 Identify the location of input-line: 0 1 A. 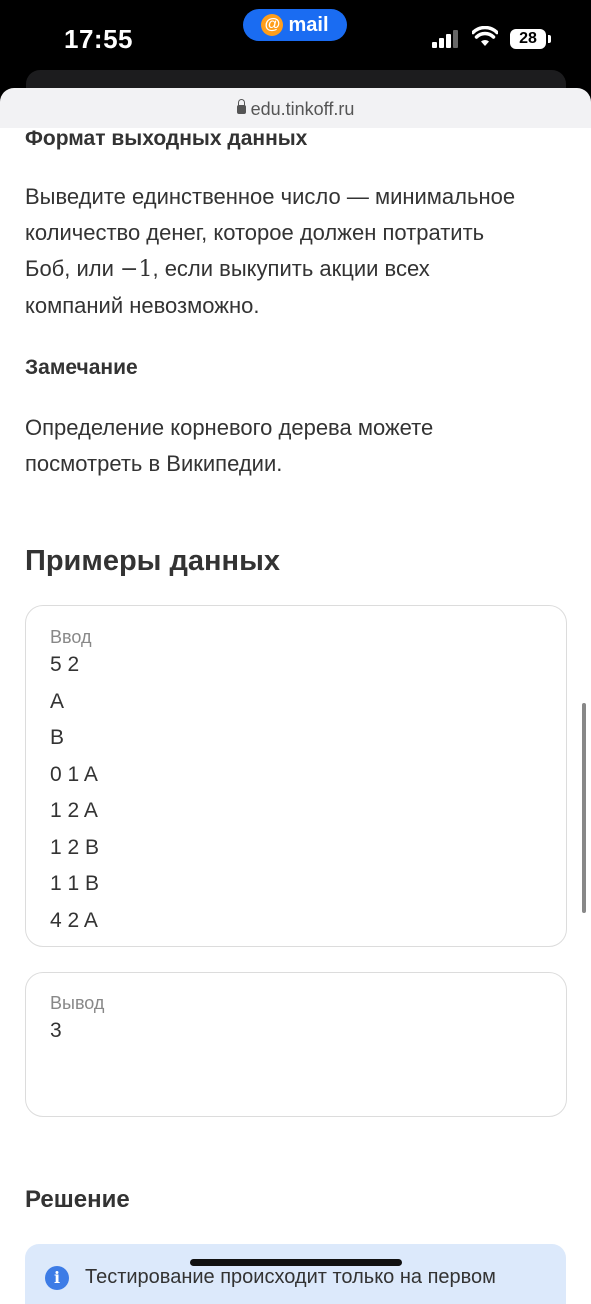
(74, 774).